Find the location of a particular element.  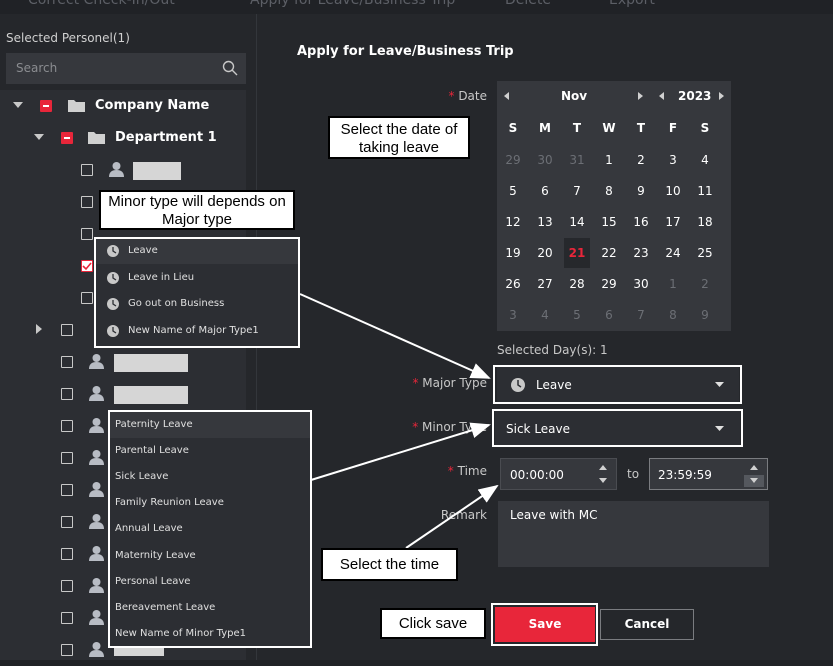

minor-type-option: Parental Leave is located at coordinates (210, 451).